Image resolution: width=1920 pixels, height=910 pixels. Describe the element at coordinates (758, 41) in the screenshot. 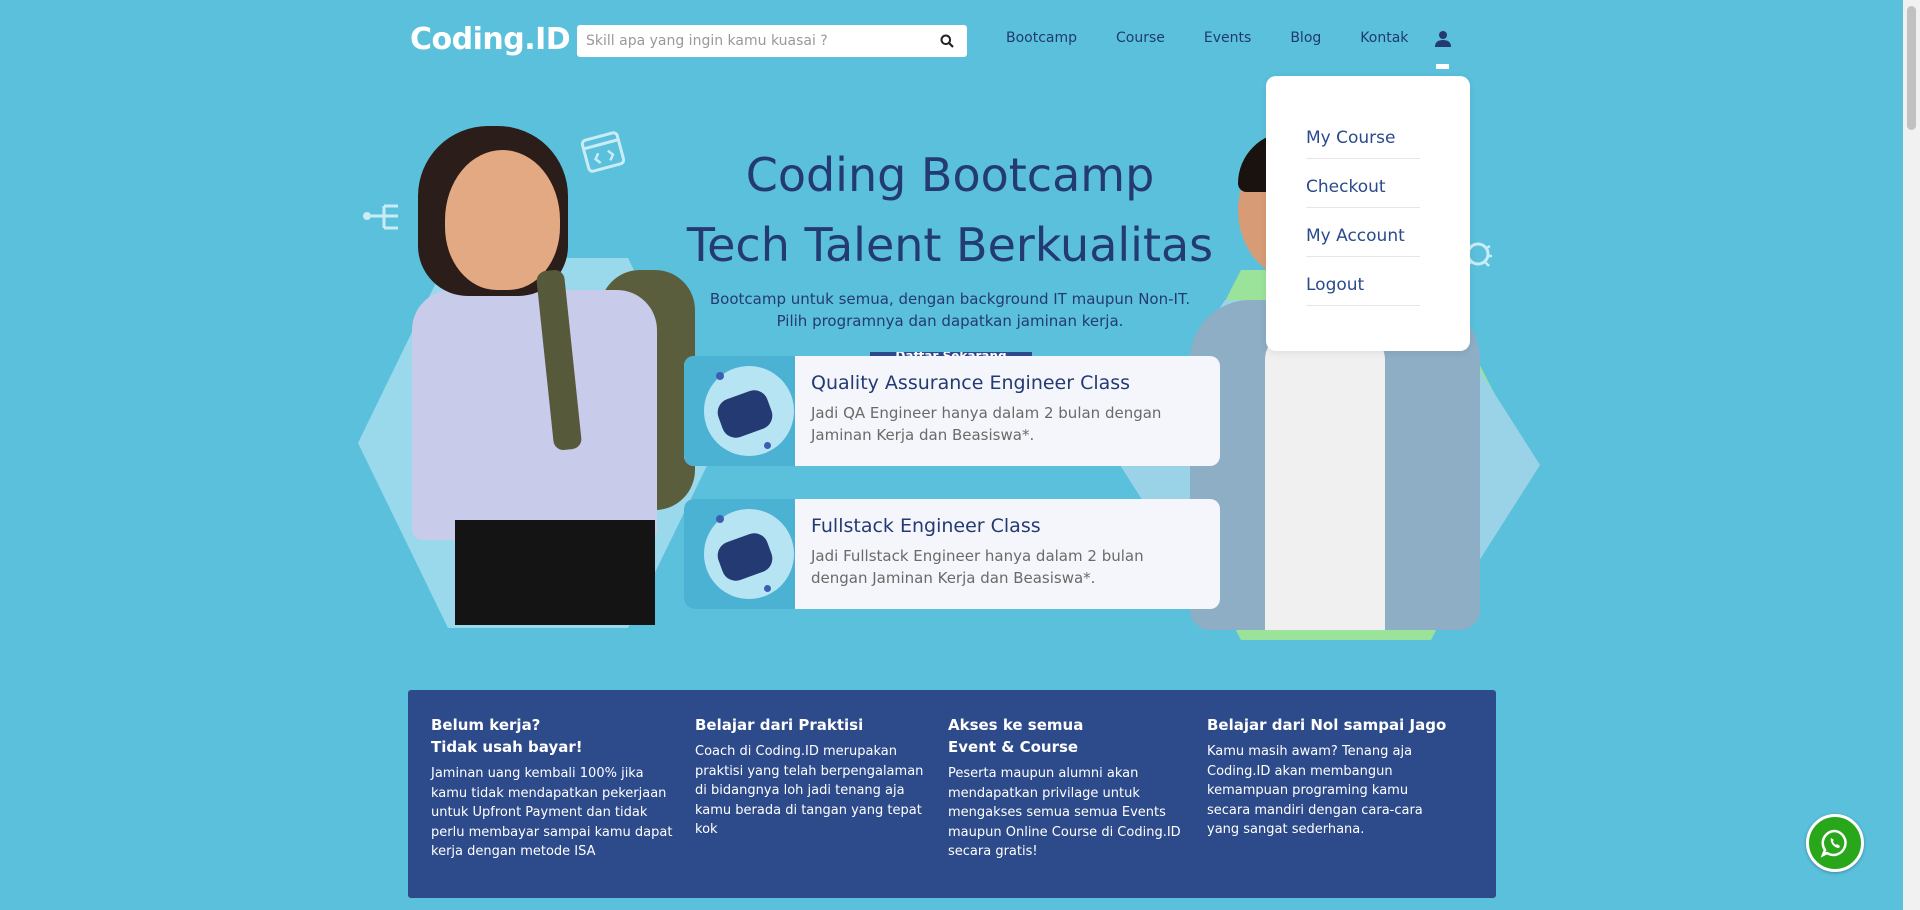

I see `search-input` at that location.